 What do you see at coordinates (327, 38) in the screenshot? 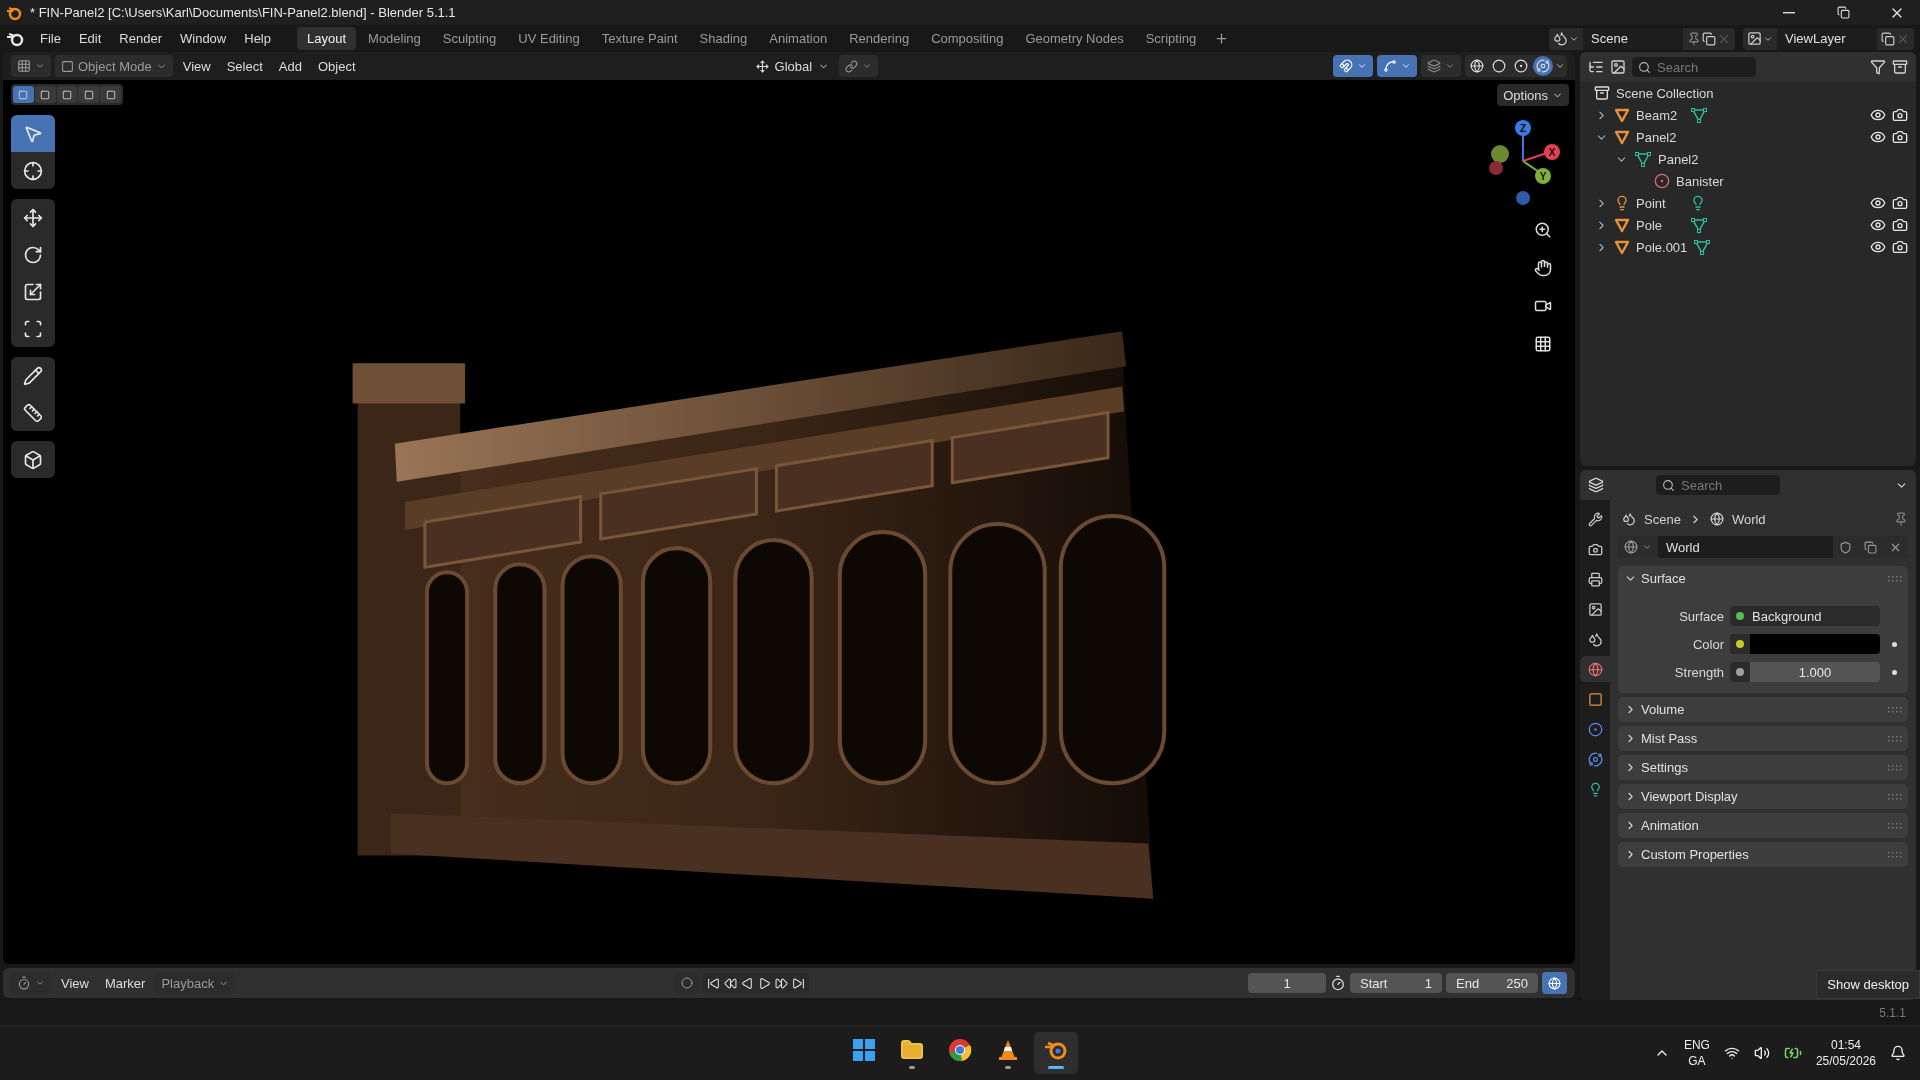
I see `workspace-tab: Layout` at bounding box center [327, 38].